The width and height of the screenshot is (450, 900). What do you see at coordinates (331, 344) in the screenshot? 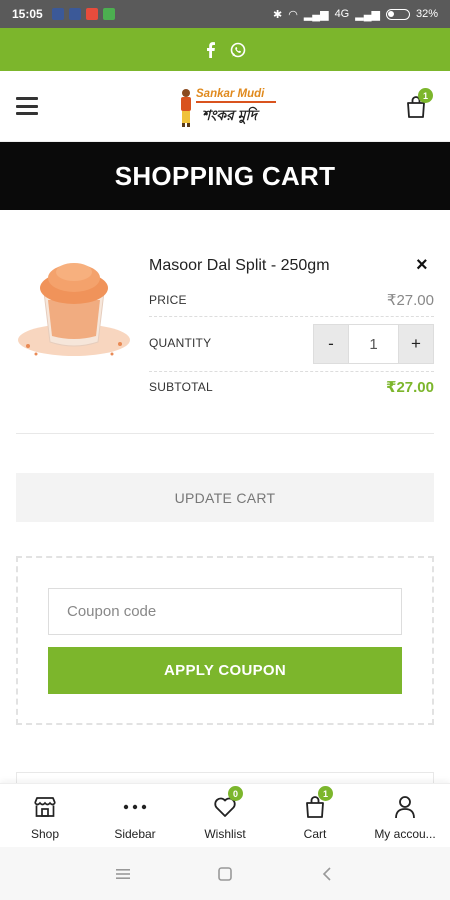
I see `decrease-quantity-button: -` at bounding box center [331, 344].